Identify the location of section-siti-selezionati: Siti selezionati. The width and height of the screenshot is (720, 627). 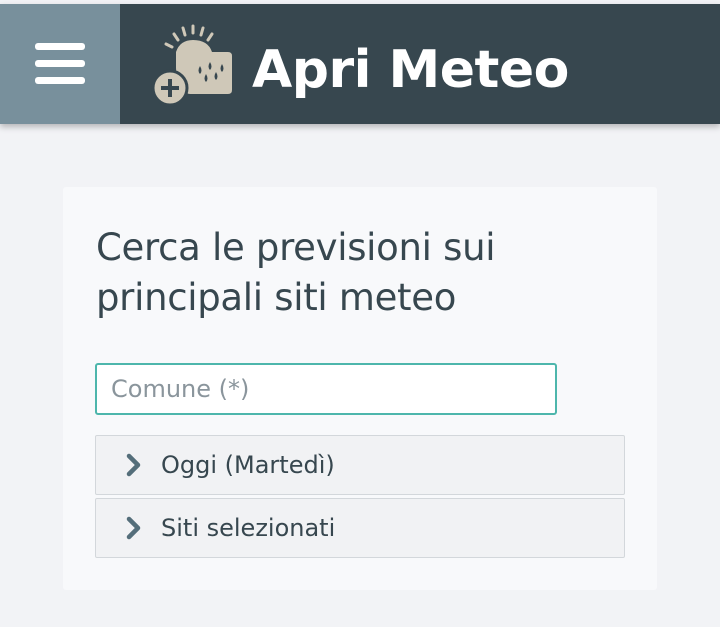
(360, 528).